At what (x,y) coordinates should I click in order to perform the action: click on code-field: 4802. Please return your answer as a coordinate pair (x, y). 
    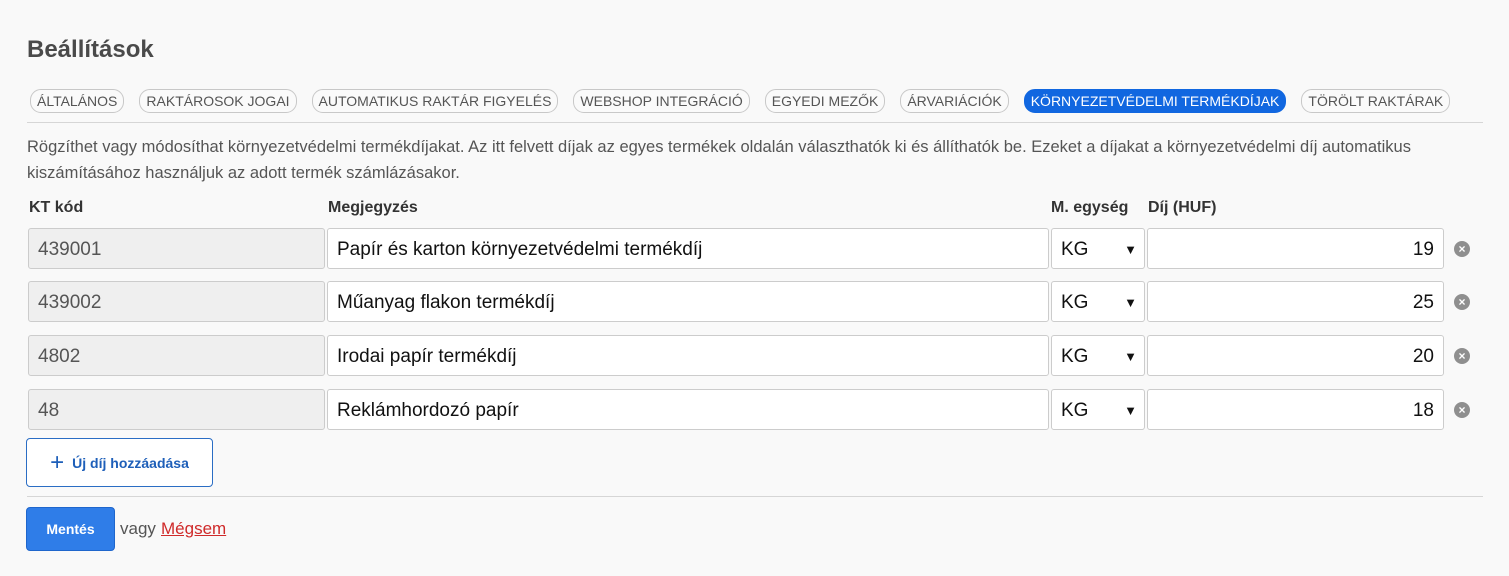
    Looking at the image, I should click on (176, 355).